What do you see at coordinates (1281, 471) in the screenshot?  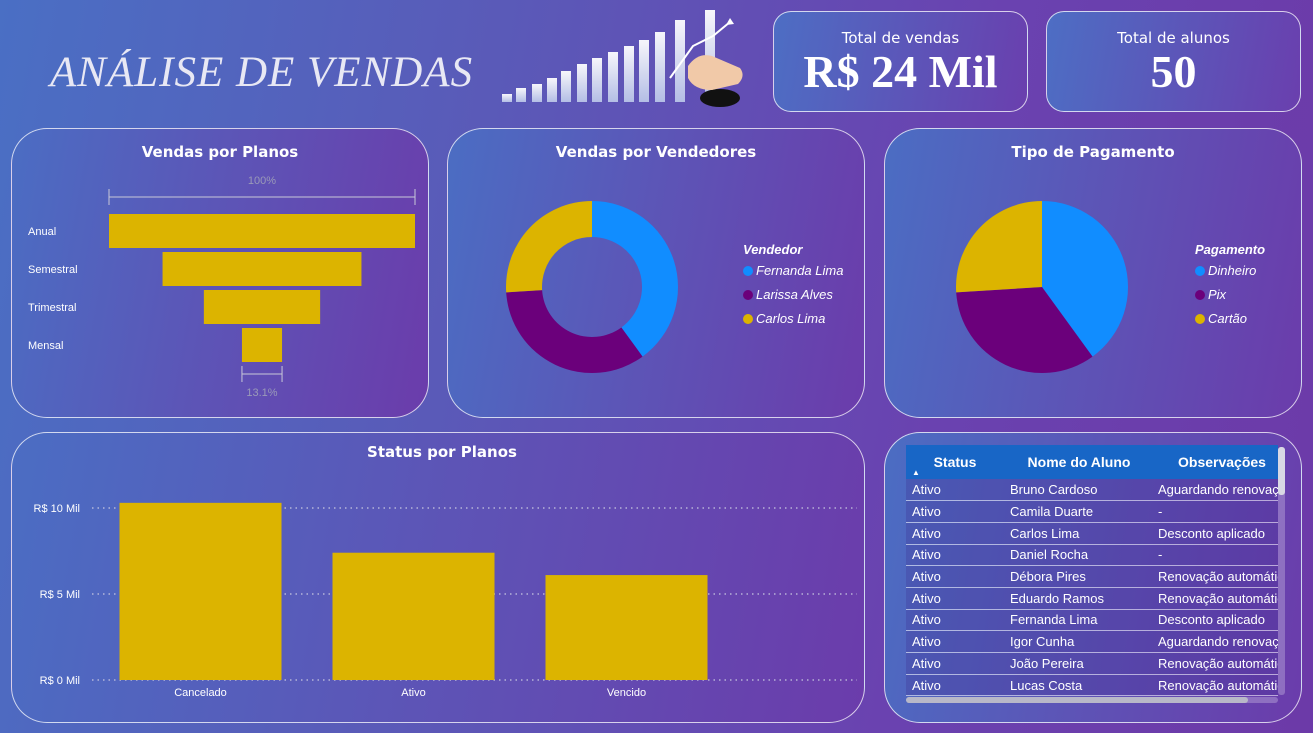 I see `vertical-scrollbar-thumb` at bounding box center [1281, 471].